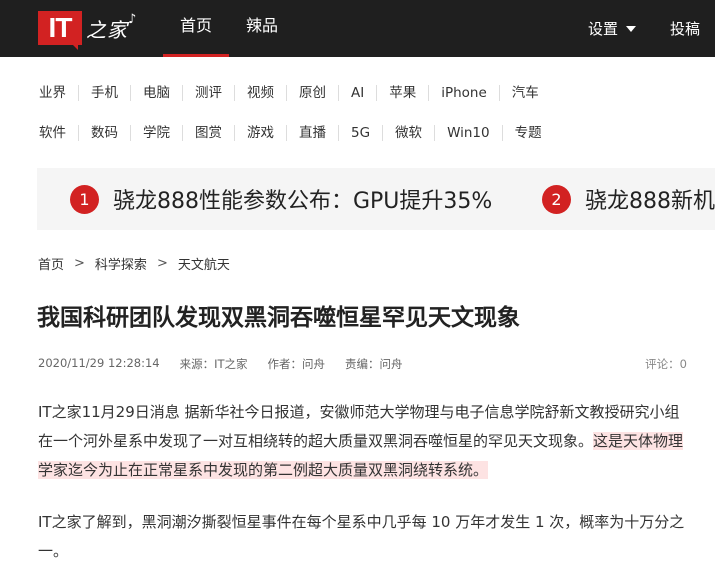 This screenshot has height=575, width=715. Describe the element at coordinates (51, 263) in the screenshot. I see `breadcrumb-home: 首页` at that location.